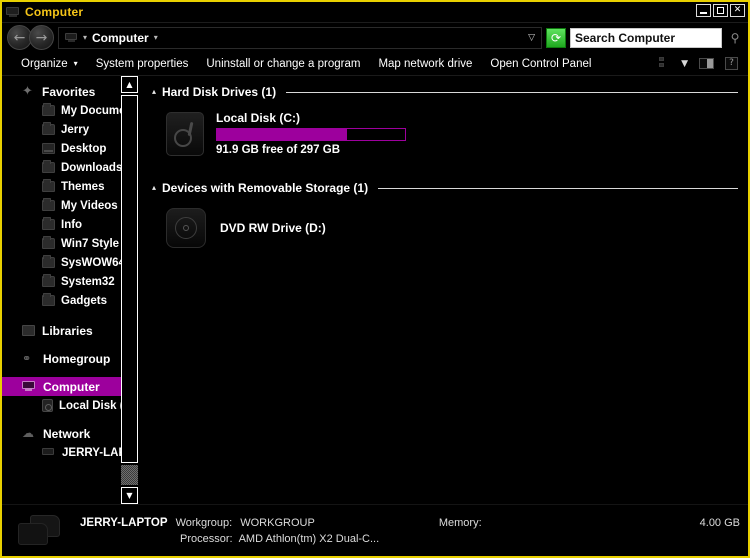 The height and width of the screenshot is (558, 750). I want to click on address-bar: ← → ▾ Computer ▾ ▽ ⟳ Search Computer ⚲, so click(375, 37).